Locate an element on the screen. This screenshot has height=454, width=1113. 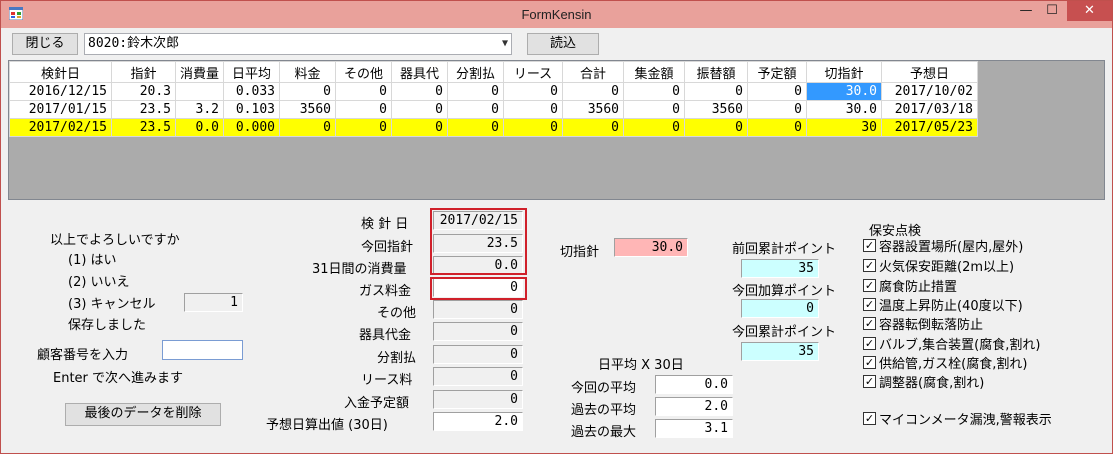
grid-header-cell: 集金額 is located at coordinates (654, 72).